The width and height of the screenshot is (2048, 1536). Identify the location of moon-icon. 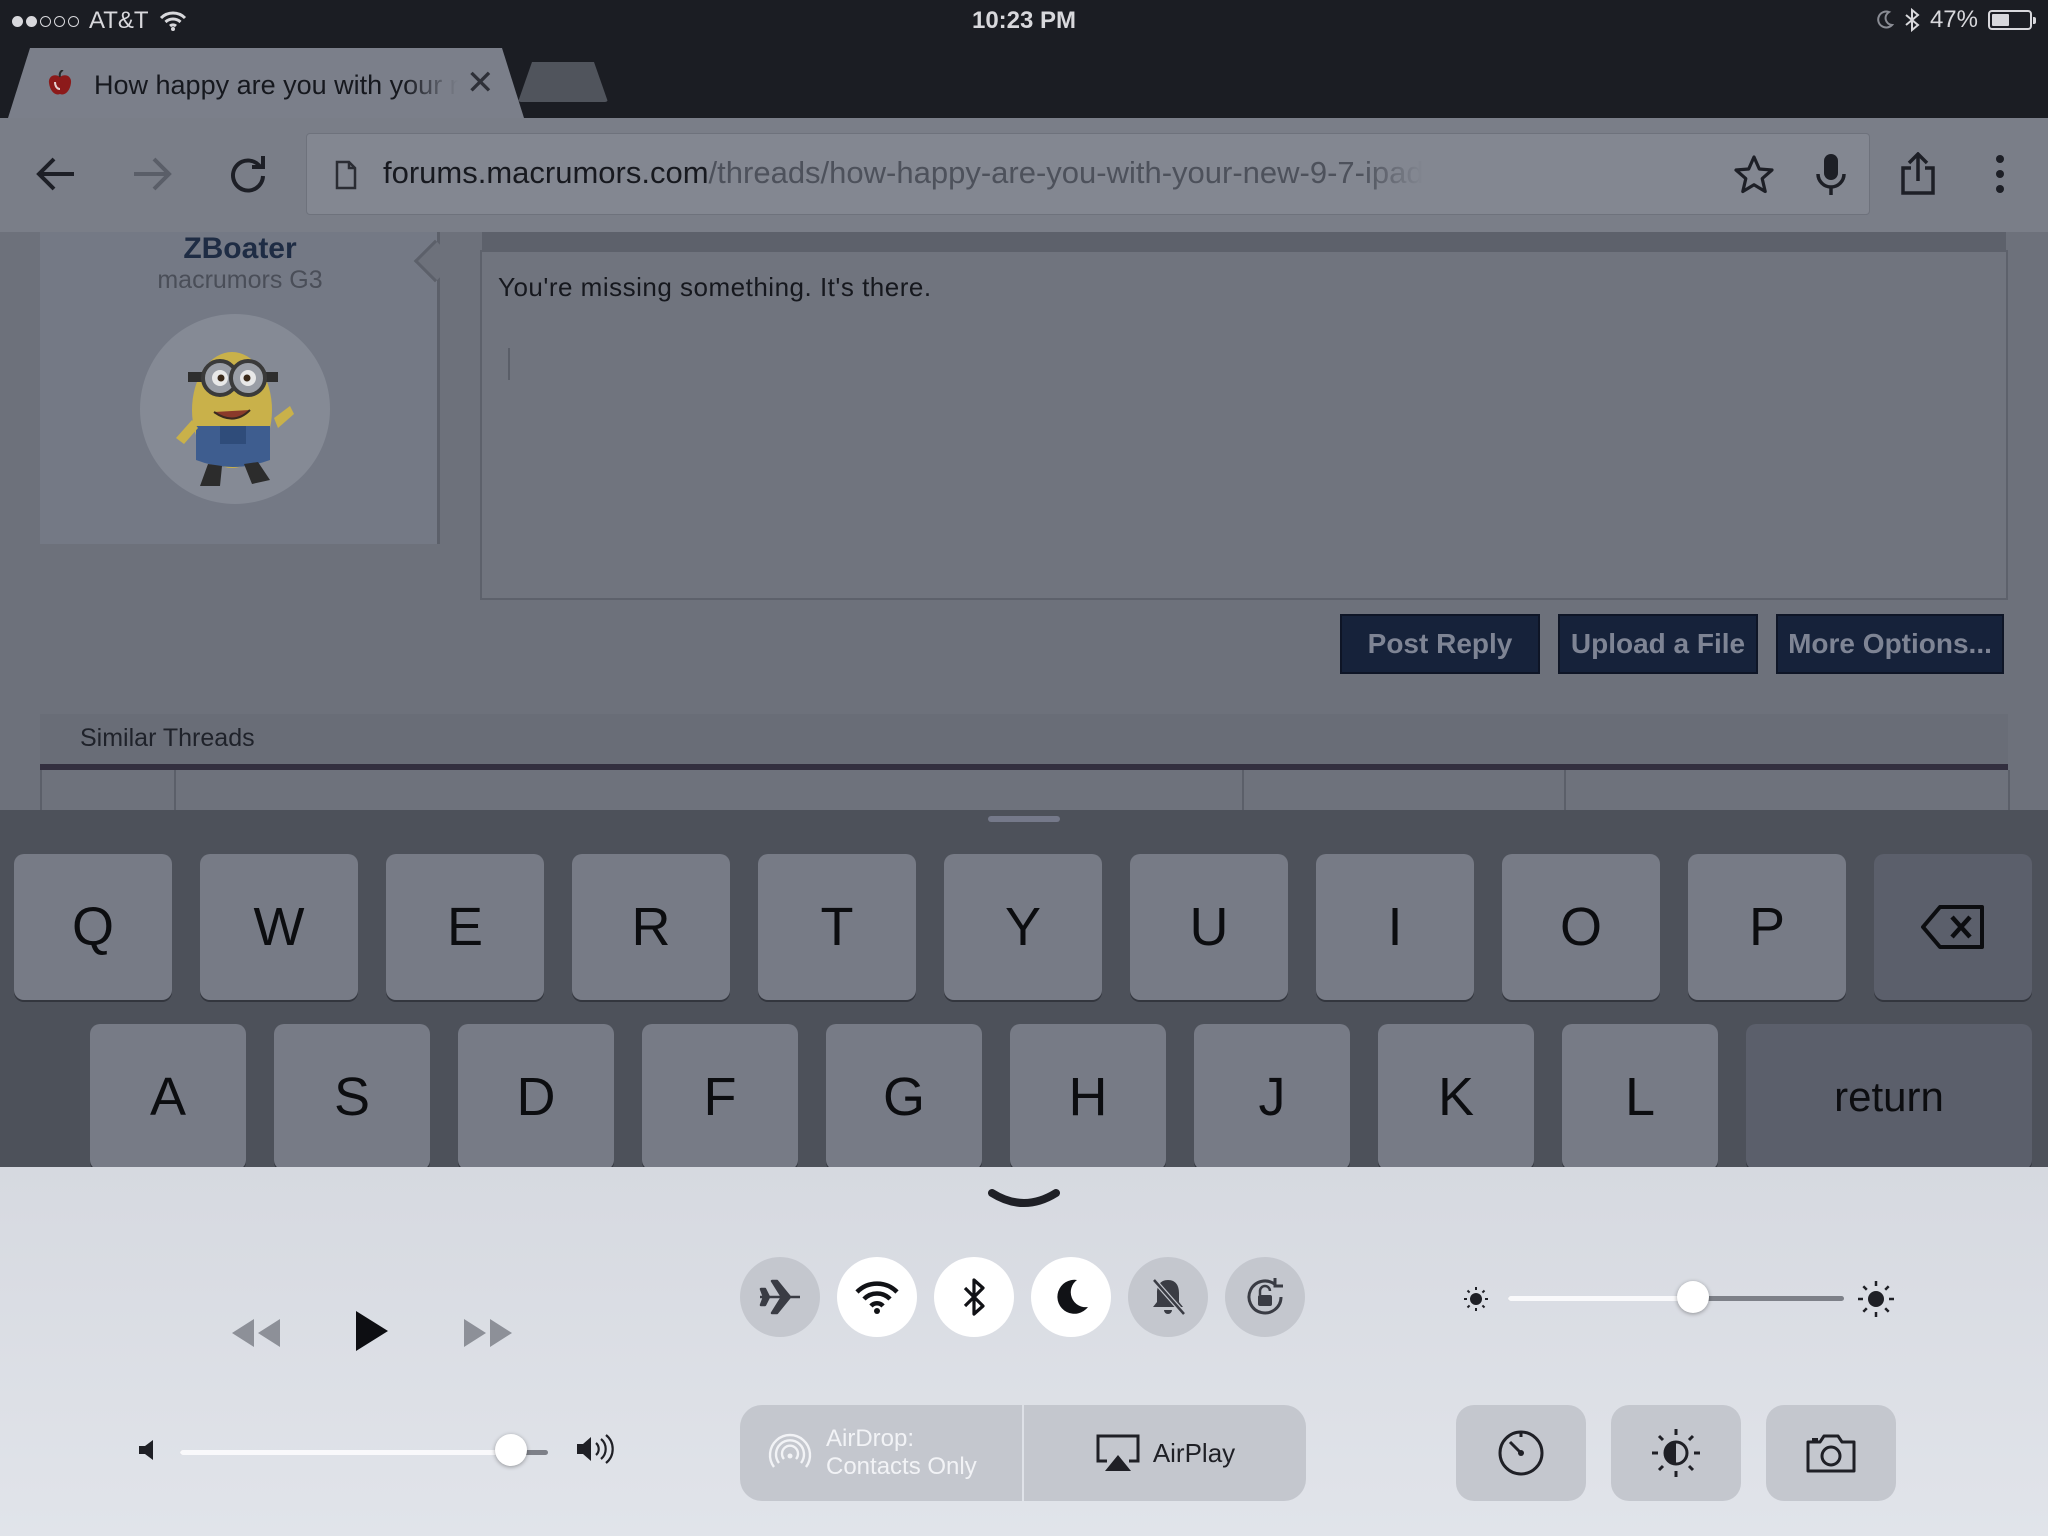
(1072, 1296).